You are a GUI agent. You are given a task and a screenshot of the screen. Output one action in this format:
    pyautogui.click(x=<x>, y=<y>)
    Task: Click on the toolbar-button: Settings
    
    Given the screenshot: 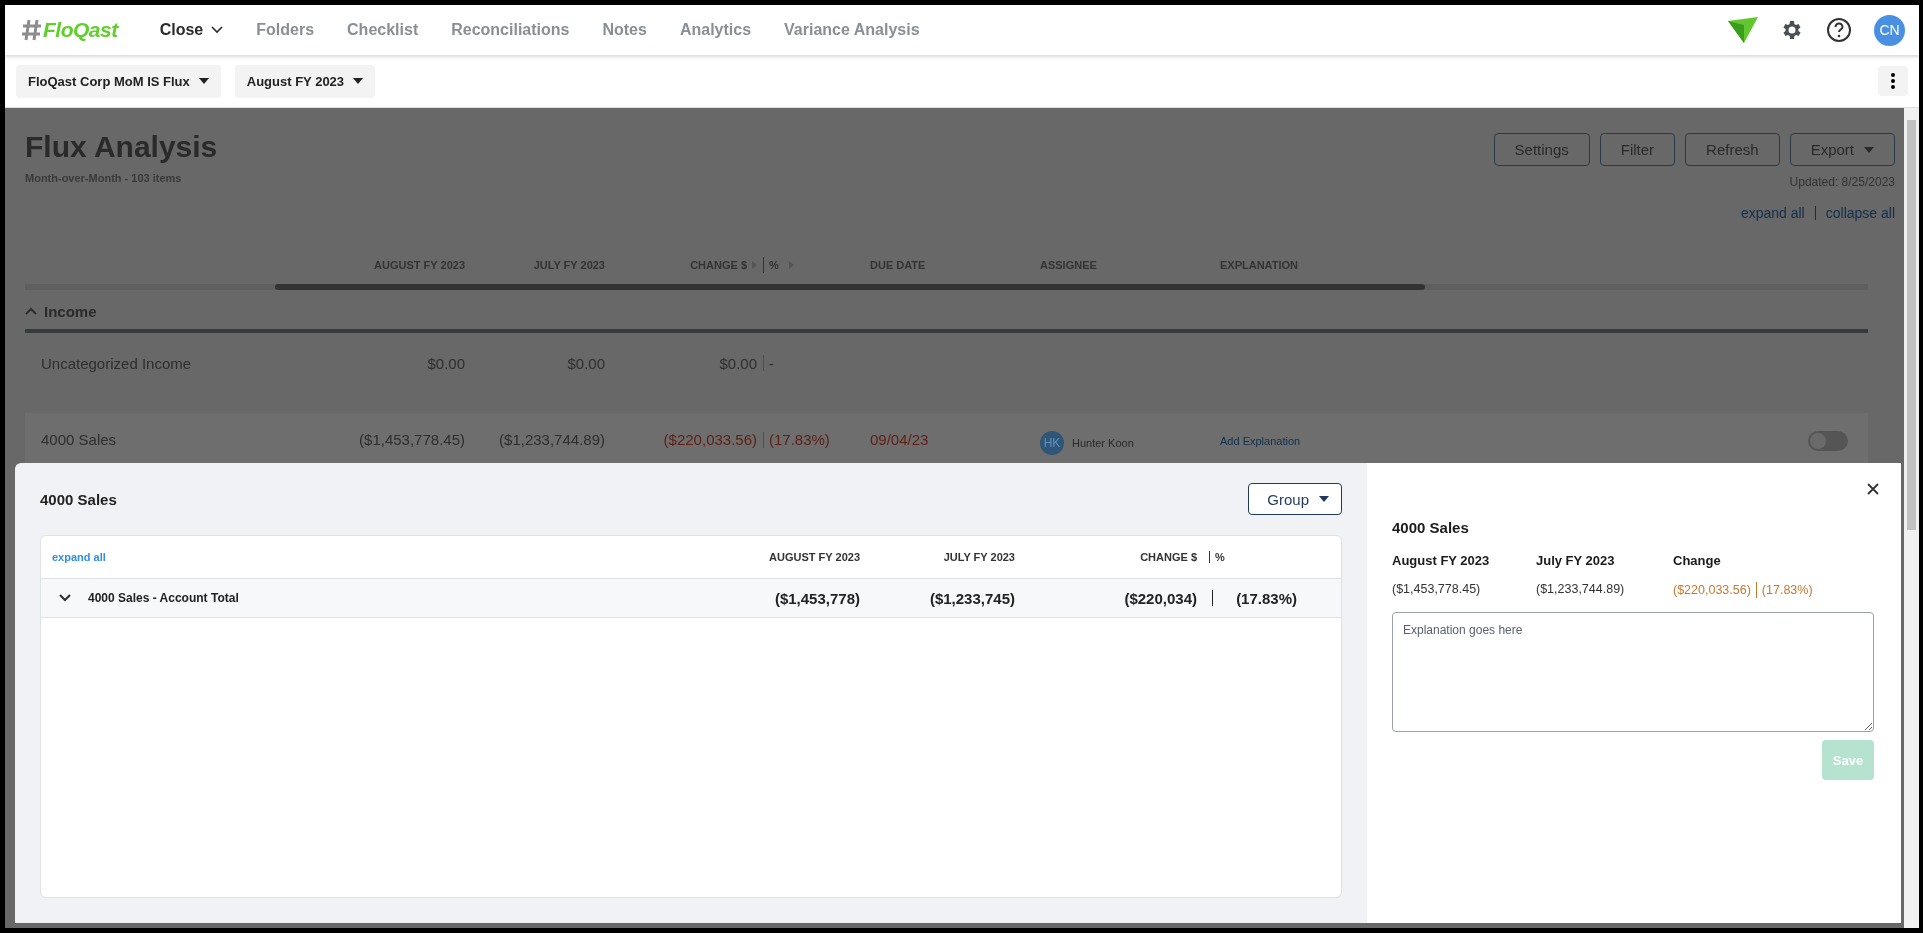 What is the action you would take?
    pyautogui.click(x=1541, y=149)
    